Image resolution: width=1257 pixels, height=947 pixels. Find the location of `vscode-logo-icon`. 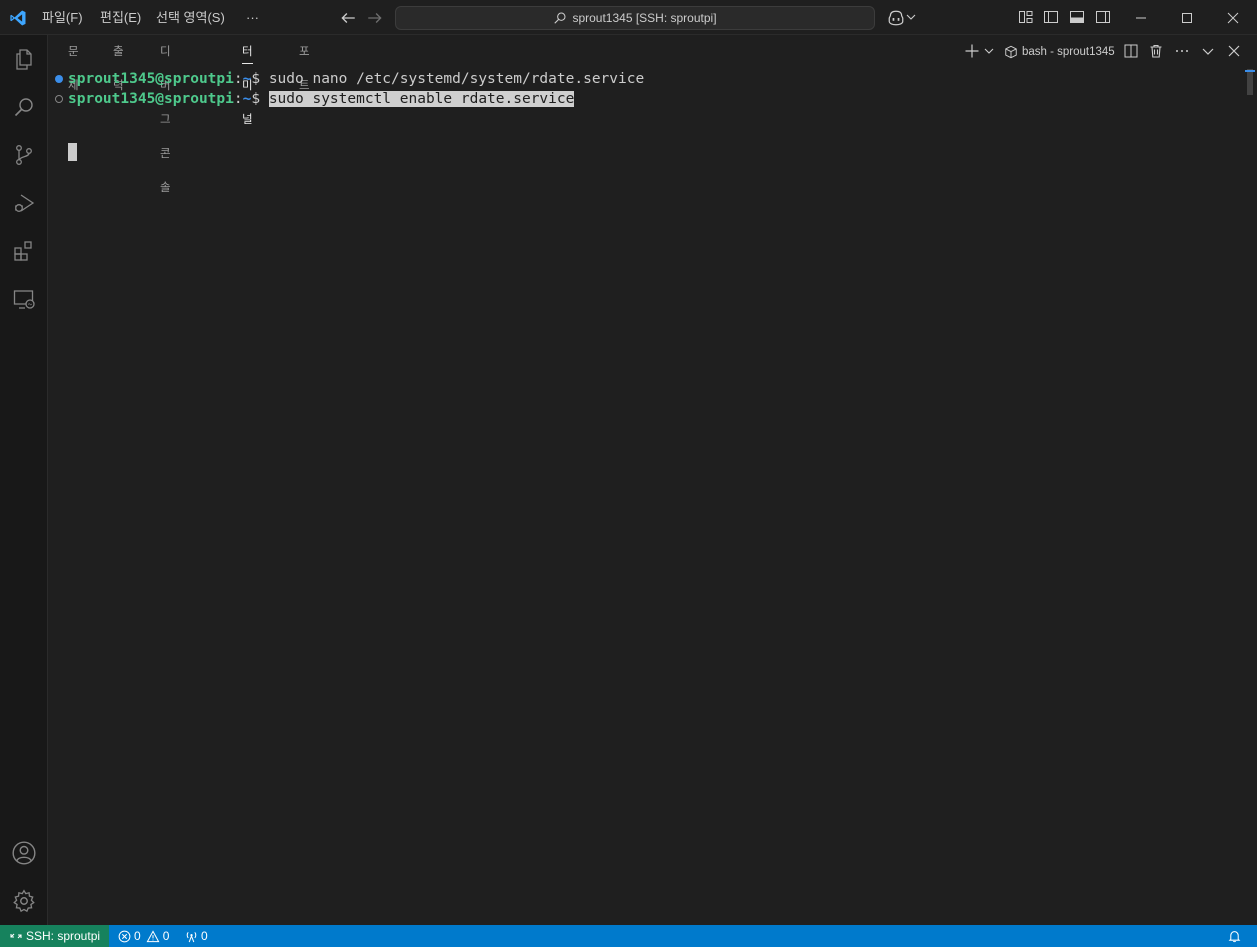

vscode-logo-icon is located at coordinates (18, 18).